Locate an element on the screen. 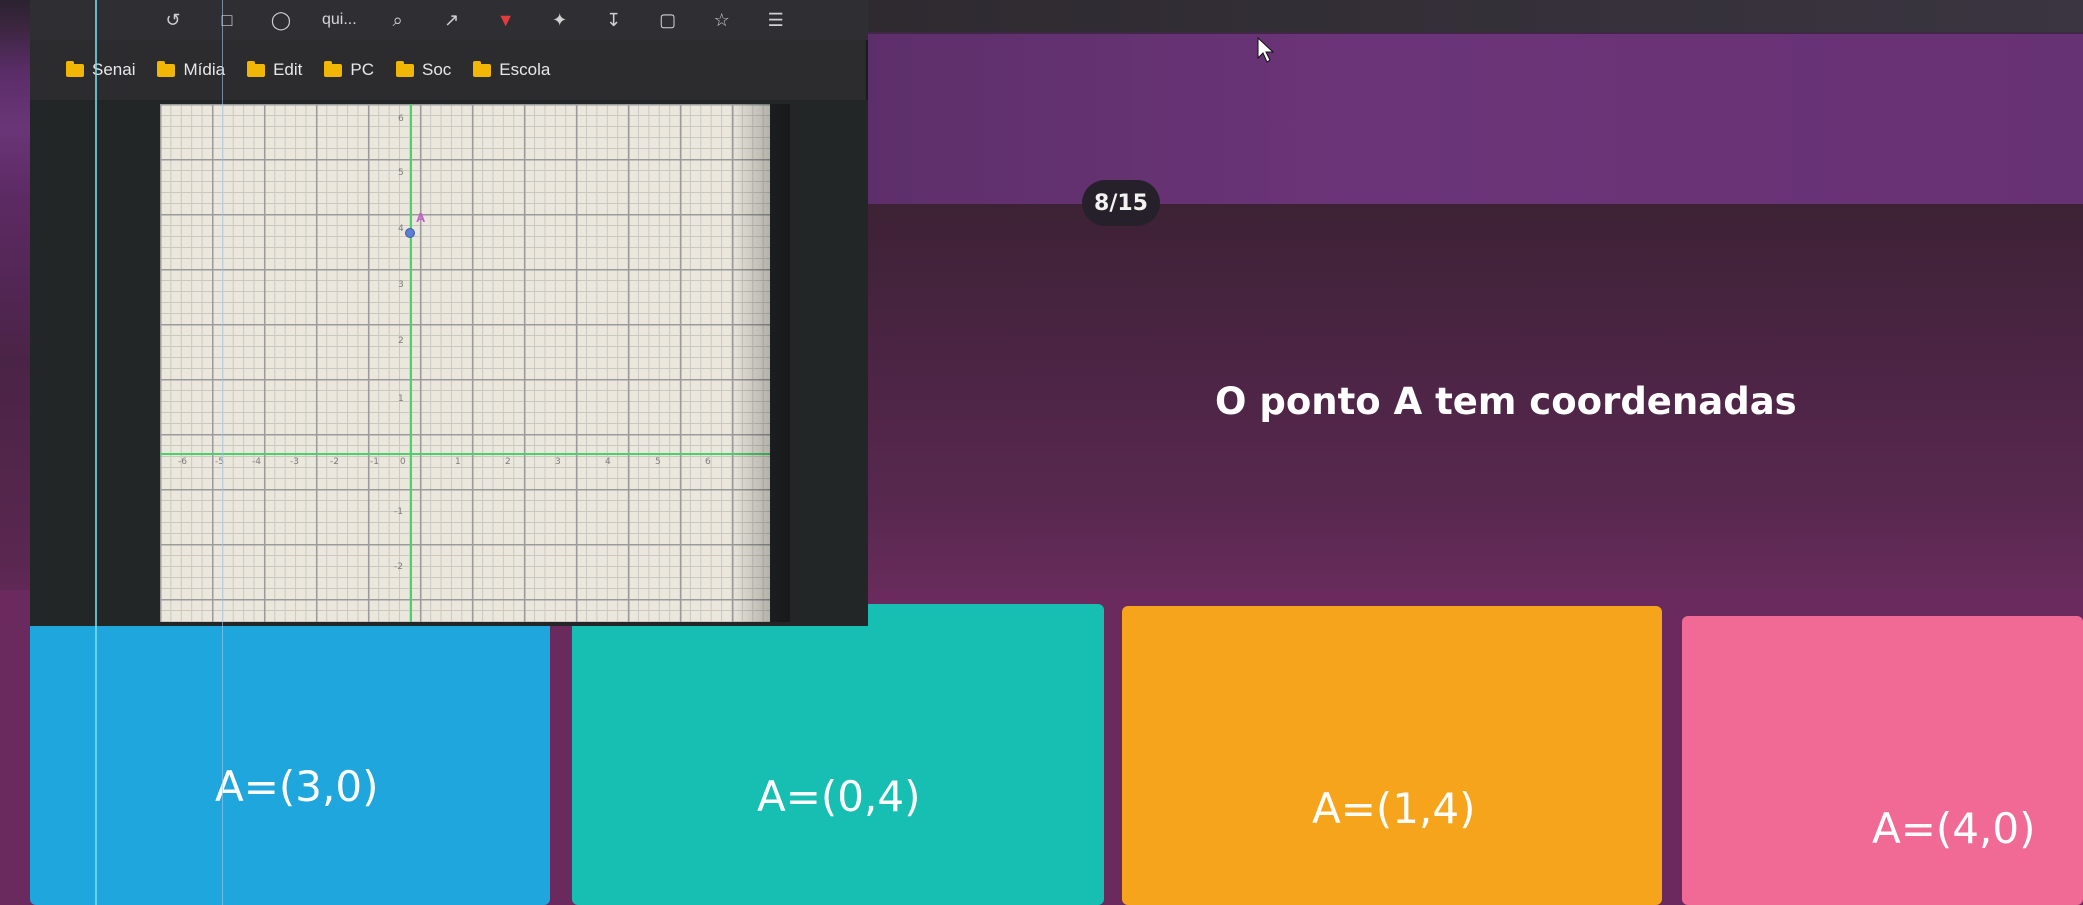 Image resolution: width=2083 pixels, height=905 pixels. point-a-marker is located at coordinates (410, 233).